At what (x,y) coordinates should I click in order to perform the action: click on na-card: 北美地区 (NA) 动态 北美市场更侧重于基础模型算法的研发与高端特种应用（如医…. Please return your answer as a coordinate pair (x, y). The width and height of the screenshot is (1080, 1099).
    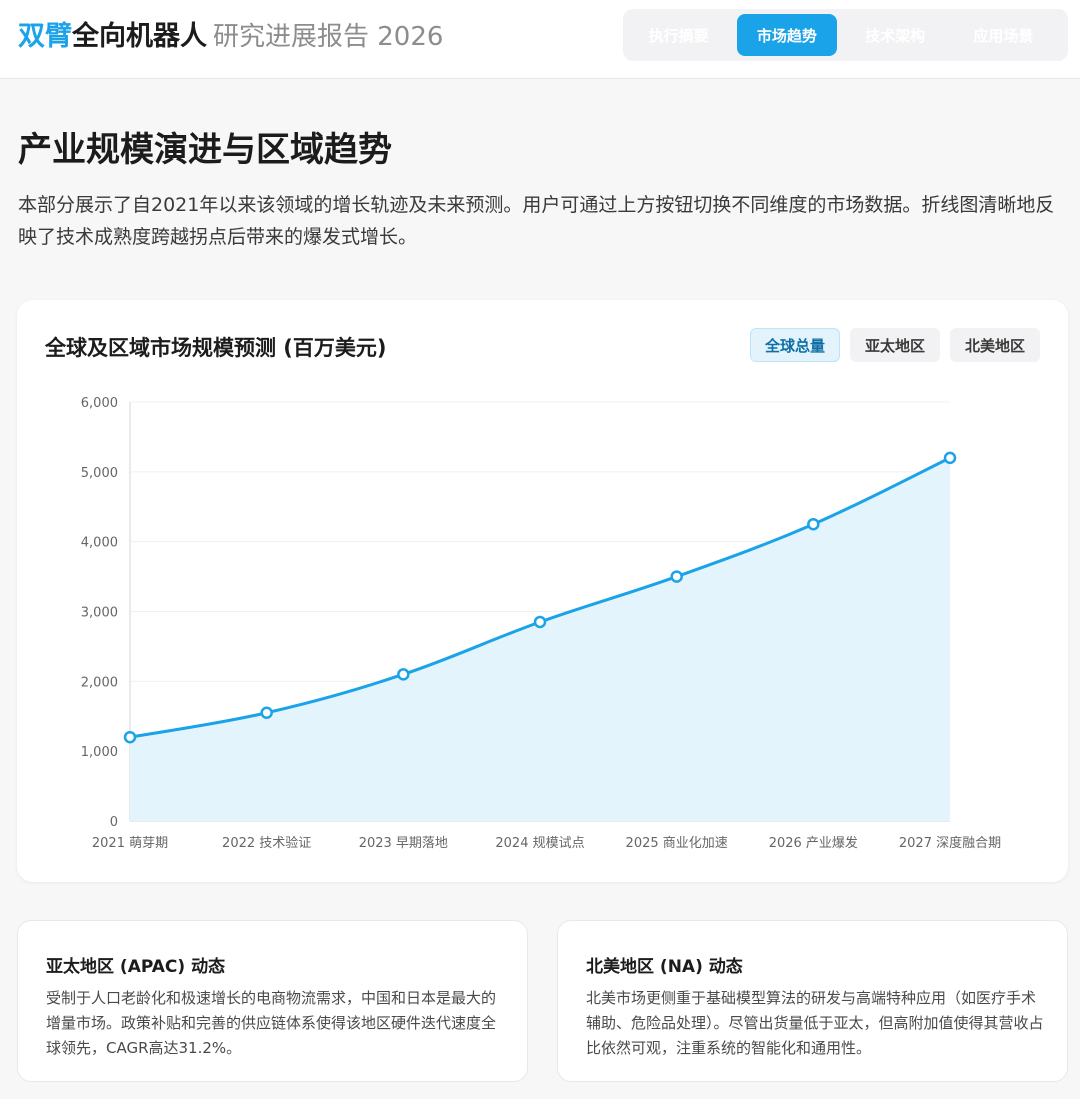
    Looking at the image, I should click on (812, 1001).